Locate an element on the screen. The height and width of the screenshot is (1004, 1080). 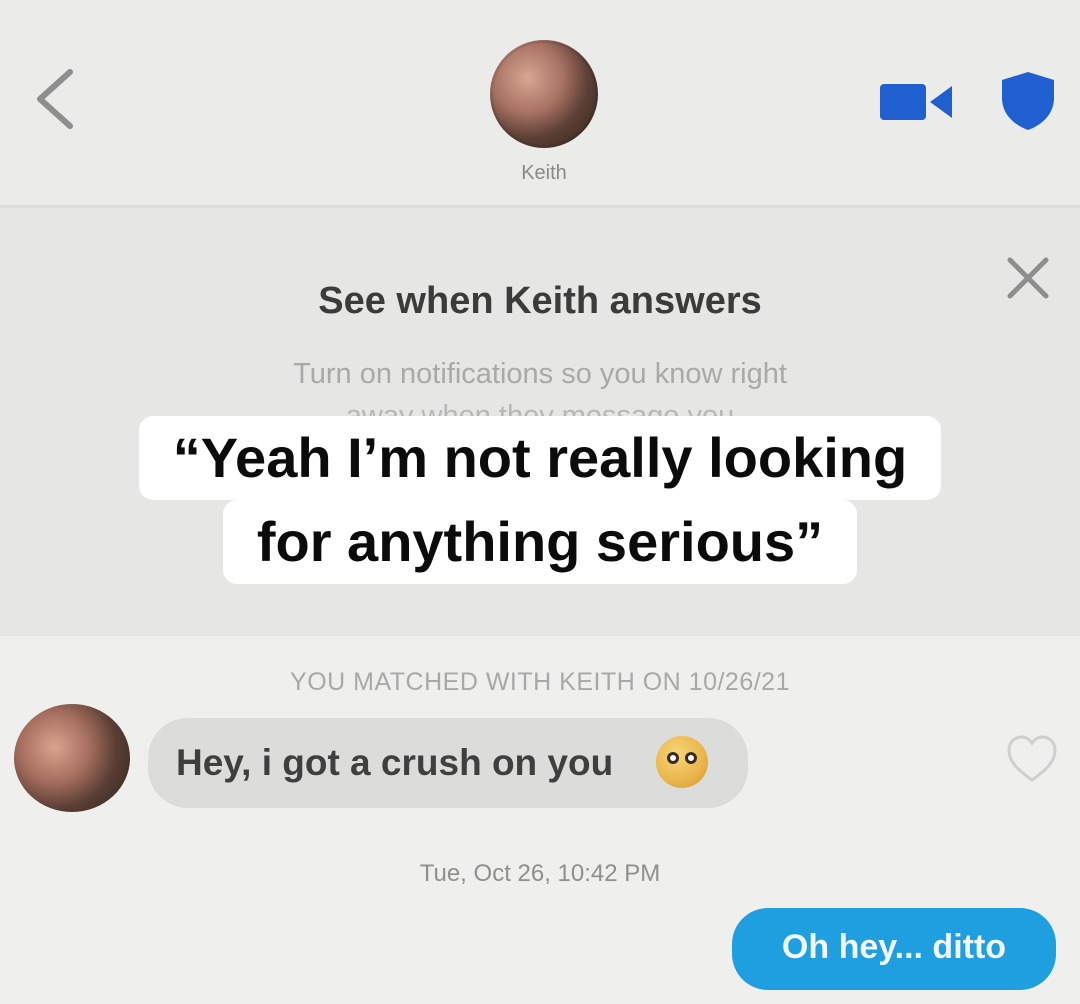
outgoing-message-text: Oh hey... ditto is located at coordinates (894, 947).